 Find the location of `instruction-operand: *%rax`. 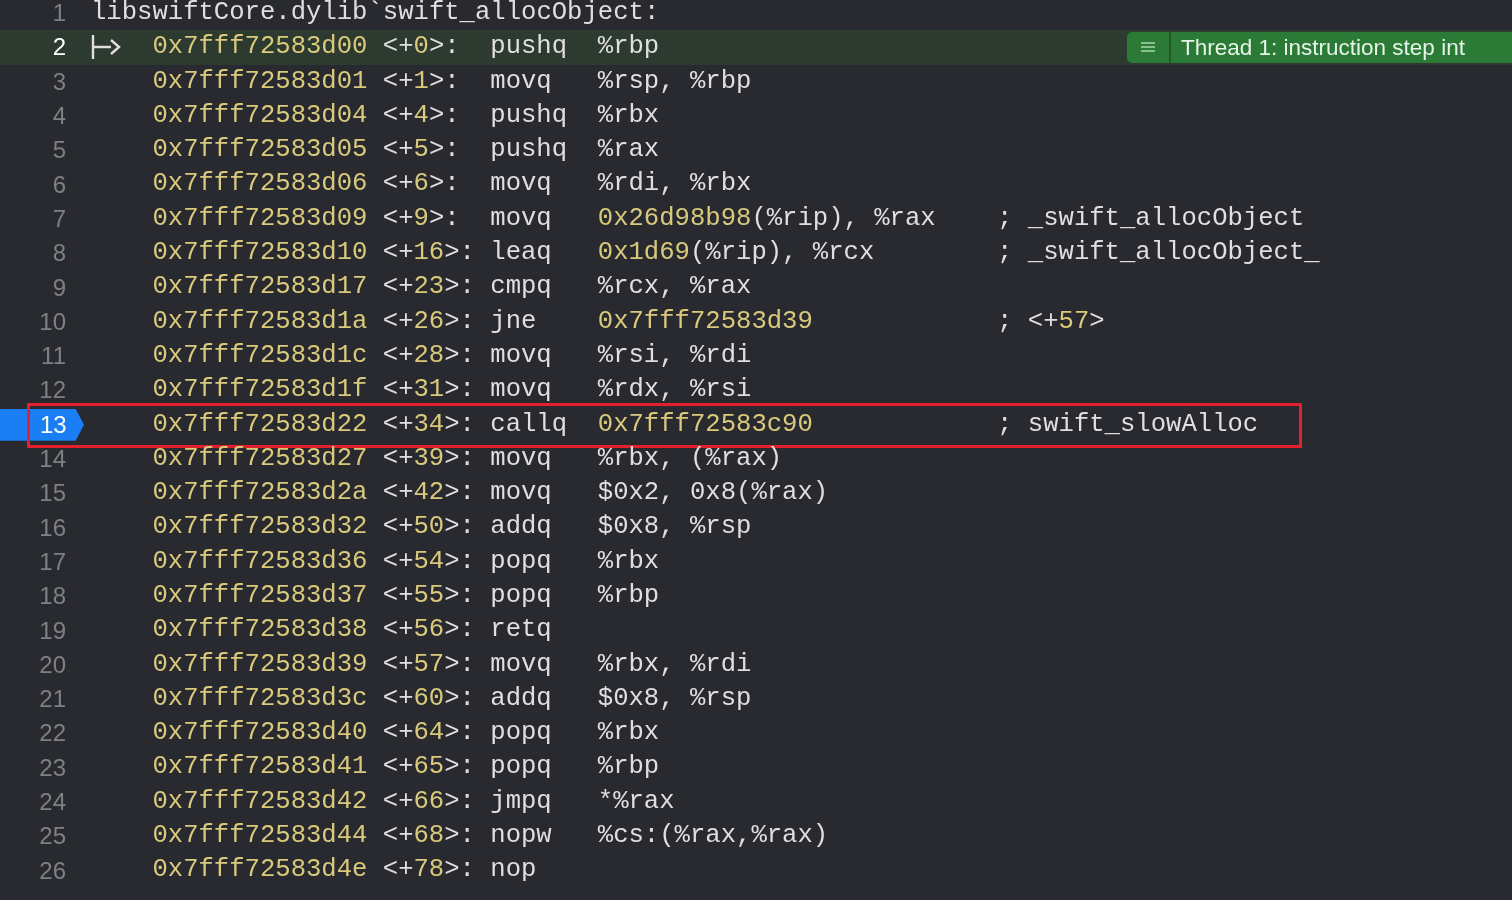

instruction-operand: *%rax is located at coordinates (636, 801).